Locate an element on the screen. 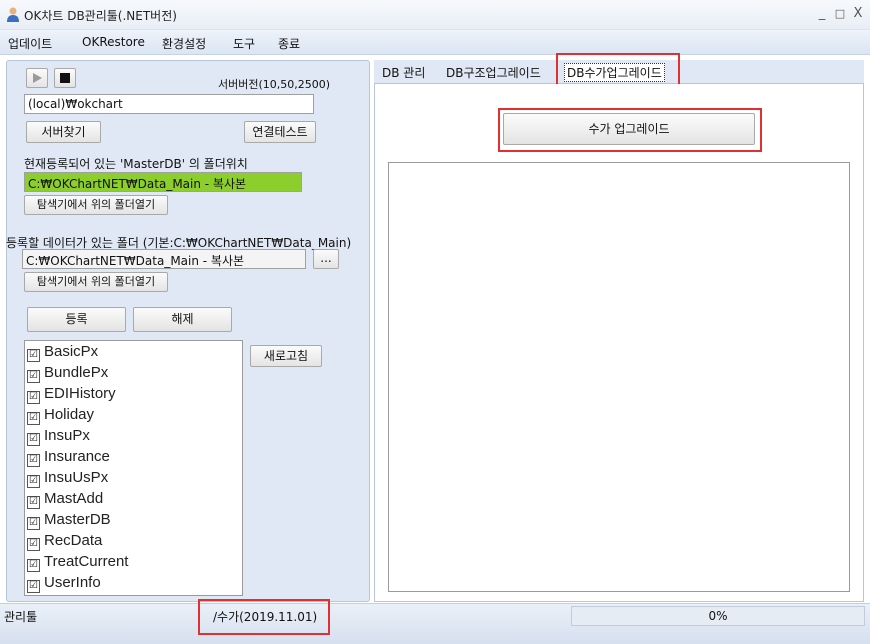  progress-bar: 0% is located at coordinates (718, 616).